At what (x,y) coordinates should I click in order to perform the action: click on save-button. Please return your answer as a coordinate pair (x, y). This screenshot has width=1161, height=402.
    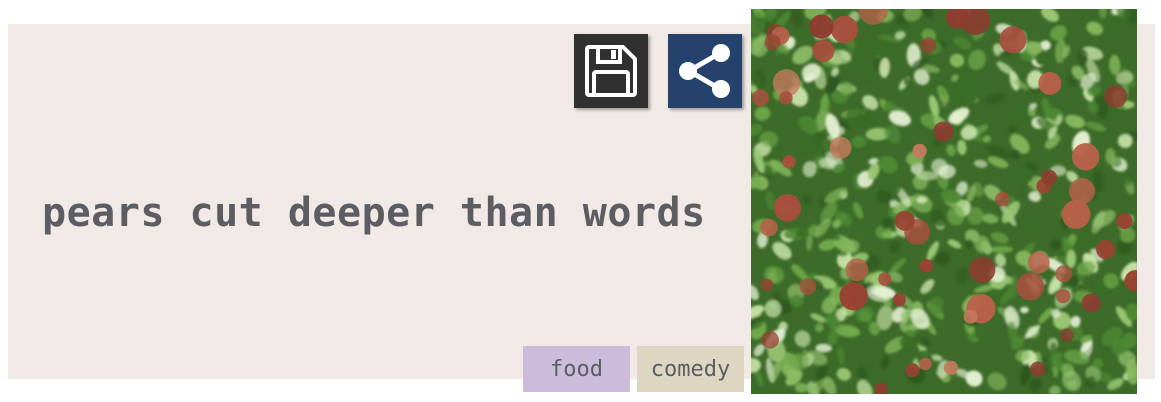
    Looking at the image, I should click on (611, 71).